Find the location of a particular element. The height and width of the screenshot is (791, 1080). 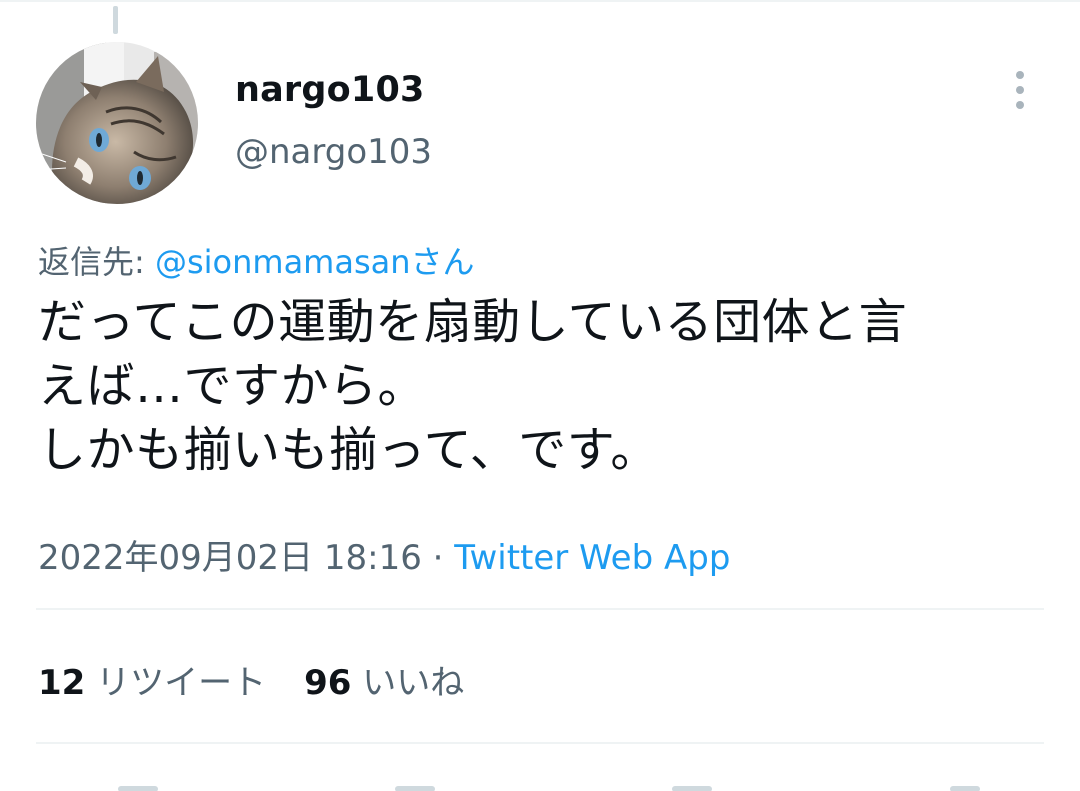

more-options-button is located at coordinates (1020, 90).